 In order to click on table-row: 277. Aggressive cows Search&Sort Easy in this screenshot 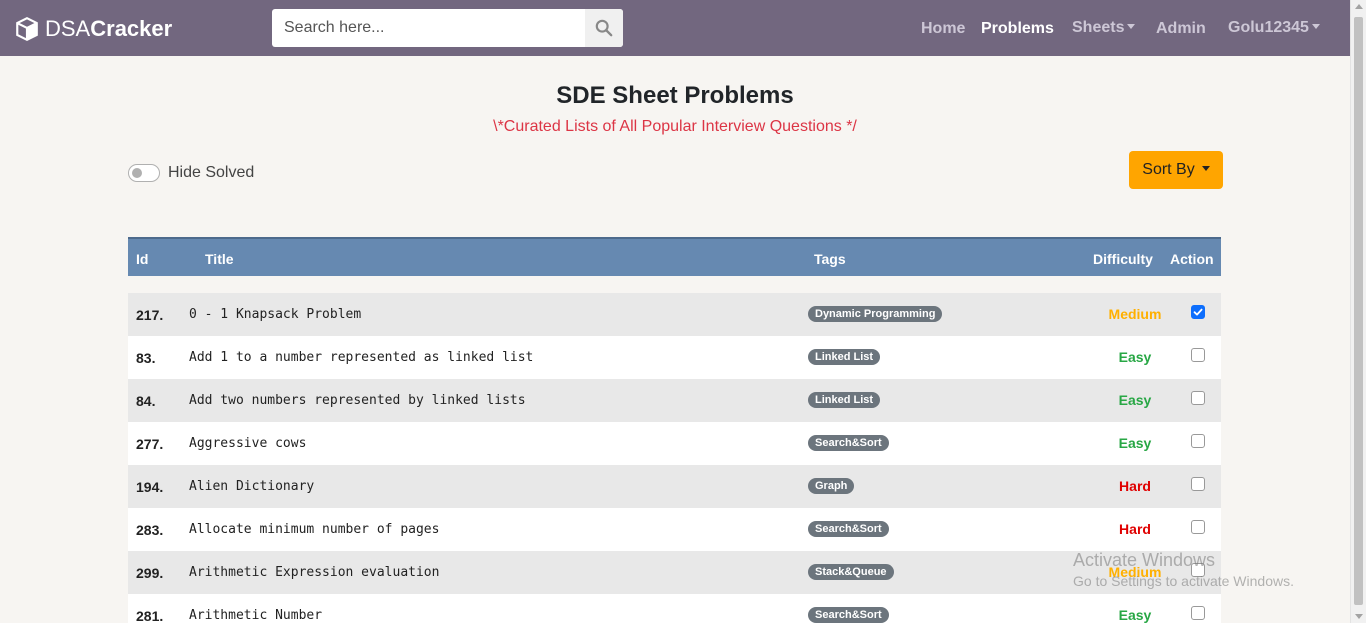, I will do `click(674, 443)`.